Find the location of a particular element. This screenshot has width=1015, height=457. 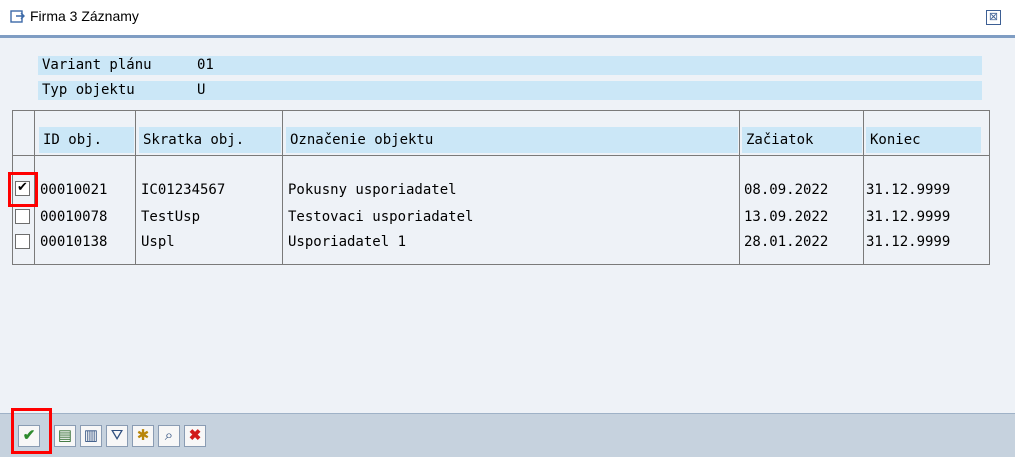

filter-icon: ⛛ is located at coordinates (117, 436).